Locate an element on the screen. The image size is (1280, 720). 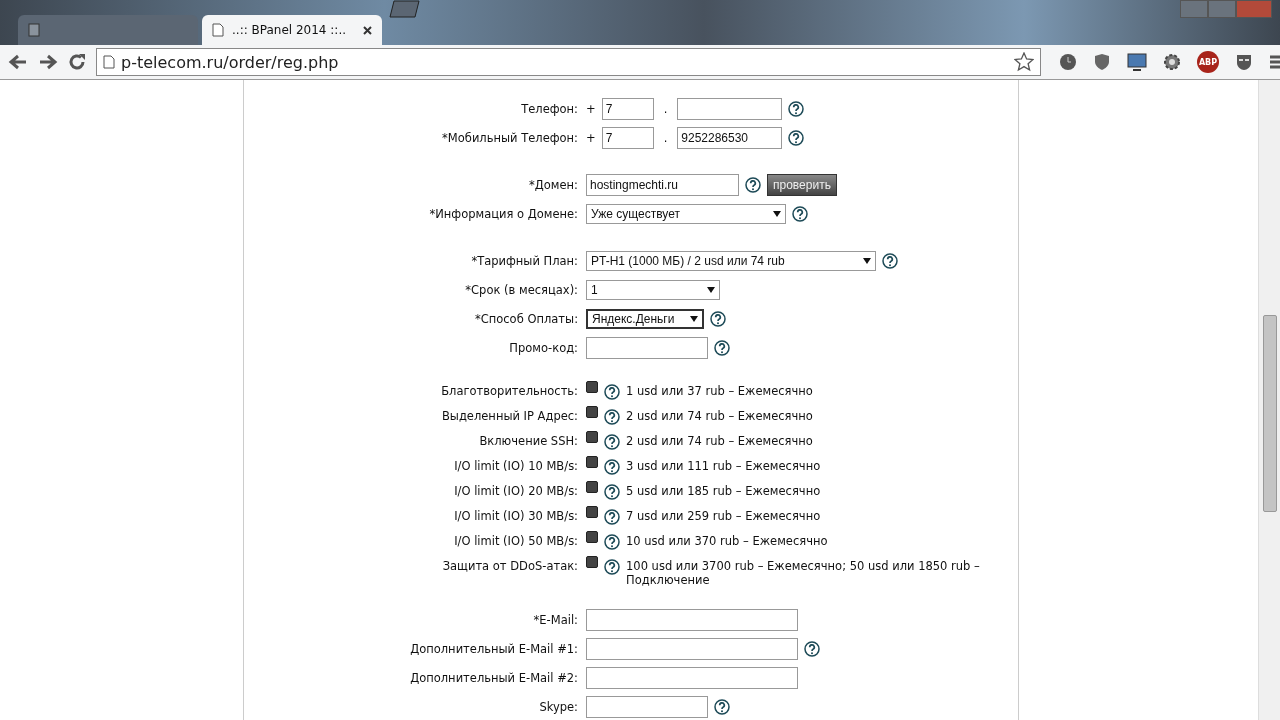
field-label: I/O limit (IO) 30 MB/s: is located at coordinates (515, 516).